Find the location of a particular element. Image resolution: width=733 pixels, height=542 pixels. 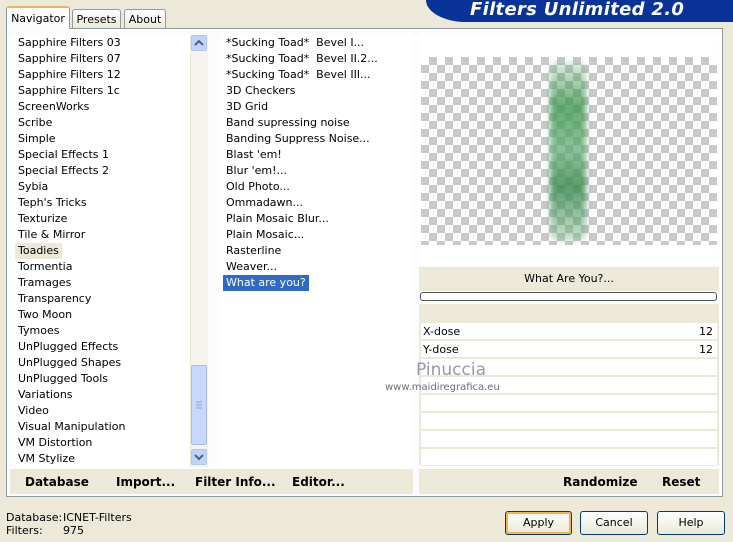

scroll-thumb is located at coordinates (199, 405).